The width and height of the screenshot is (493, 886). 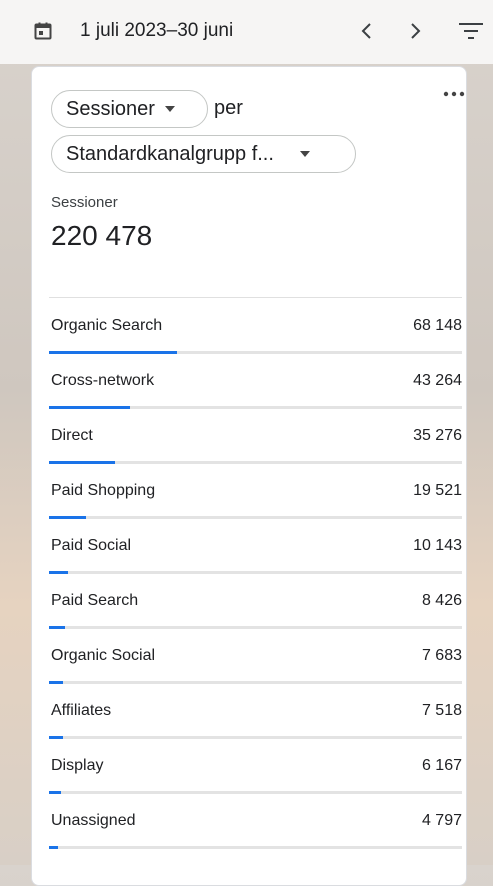 What do you see at coordinates (255, 601) in the screenshot?
I see `list-item: Paid Search 8 426` at bounding box center [255, 601].